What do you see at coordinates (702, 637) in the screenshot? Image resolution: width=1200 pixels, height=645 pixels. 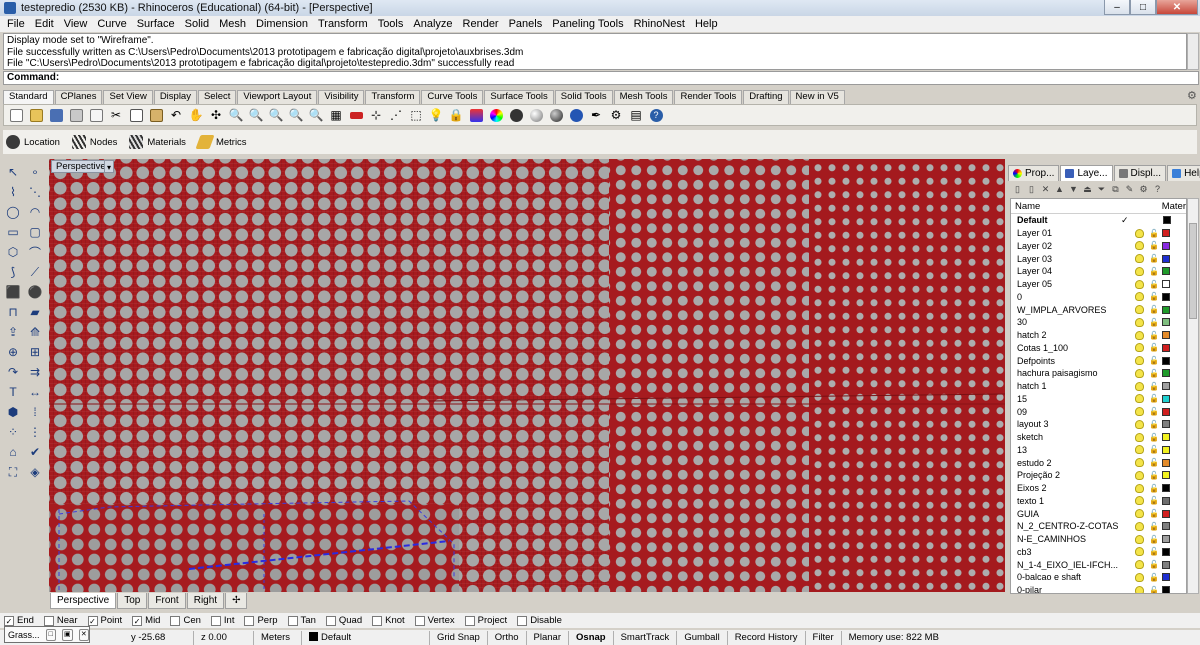 I see `gumball-toggle: Gumball` at bounding box center [702, 637].